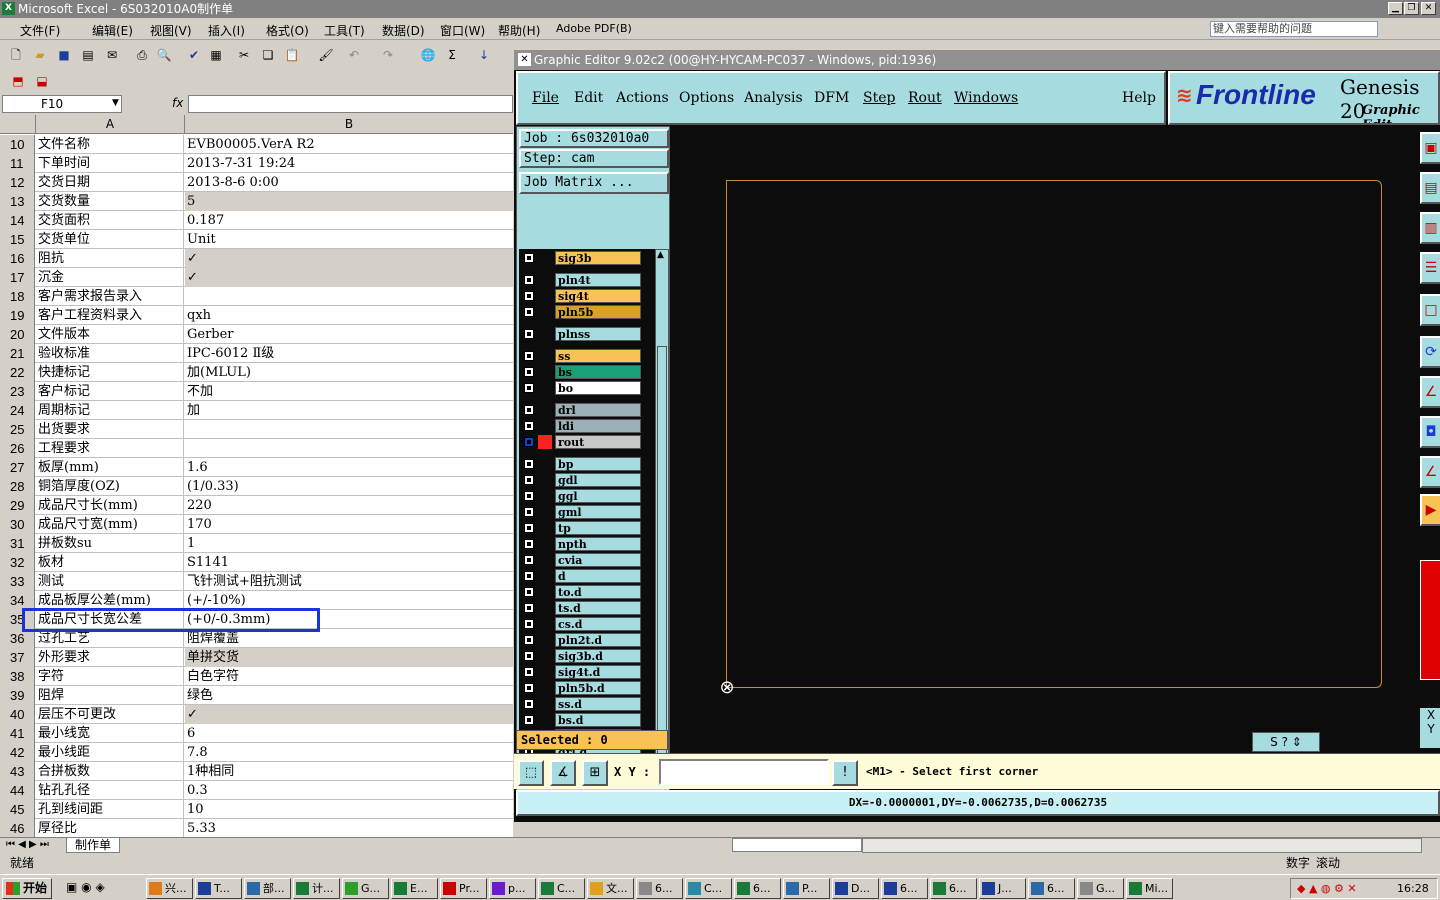 This screenshot has width=1440, height=900. Describe the element at coordinates (349, 124) in the screenshot. I see `column-header-b: B` at that location.